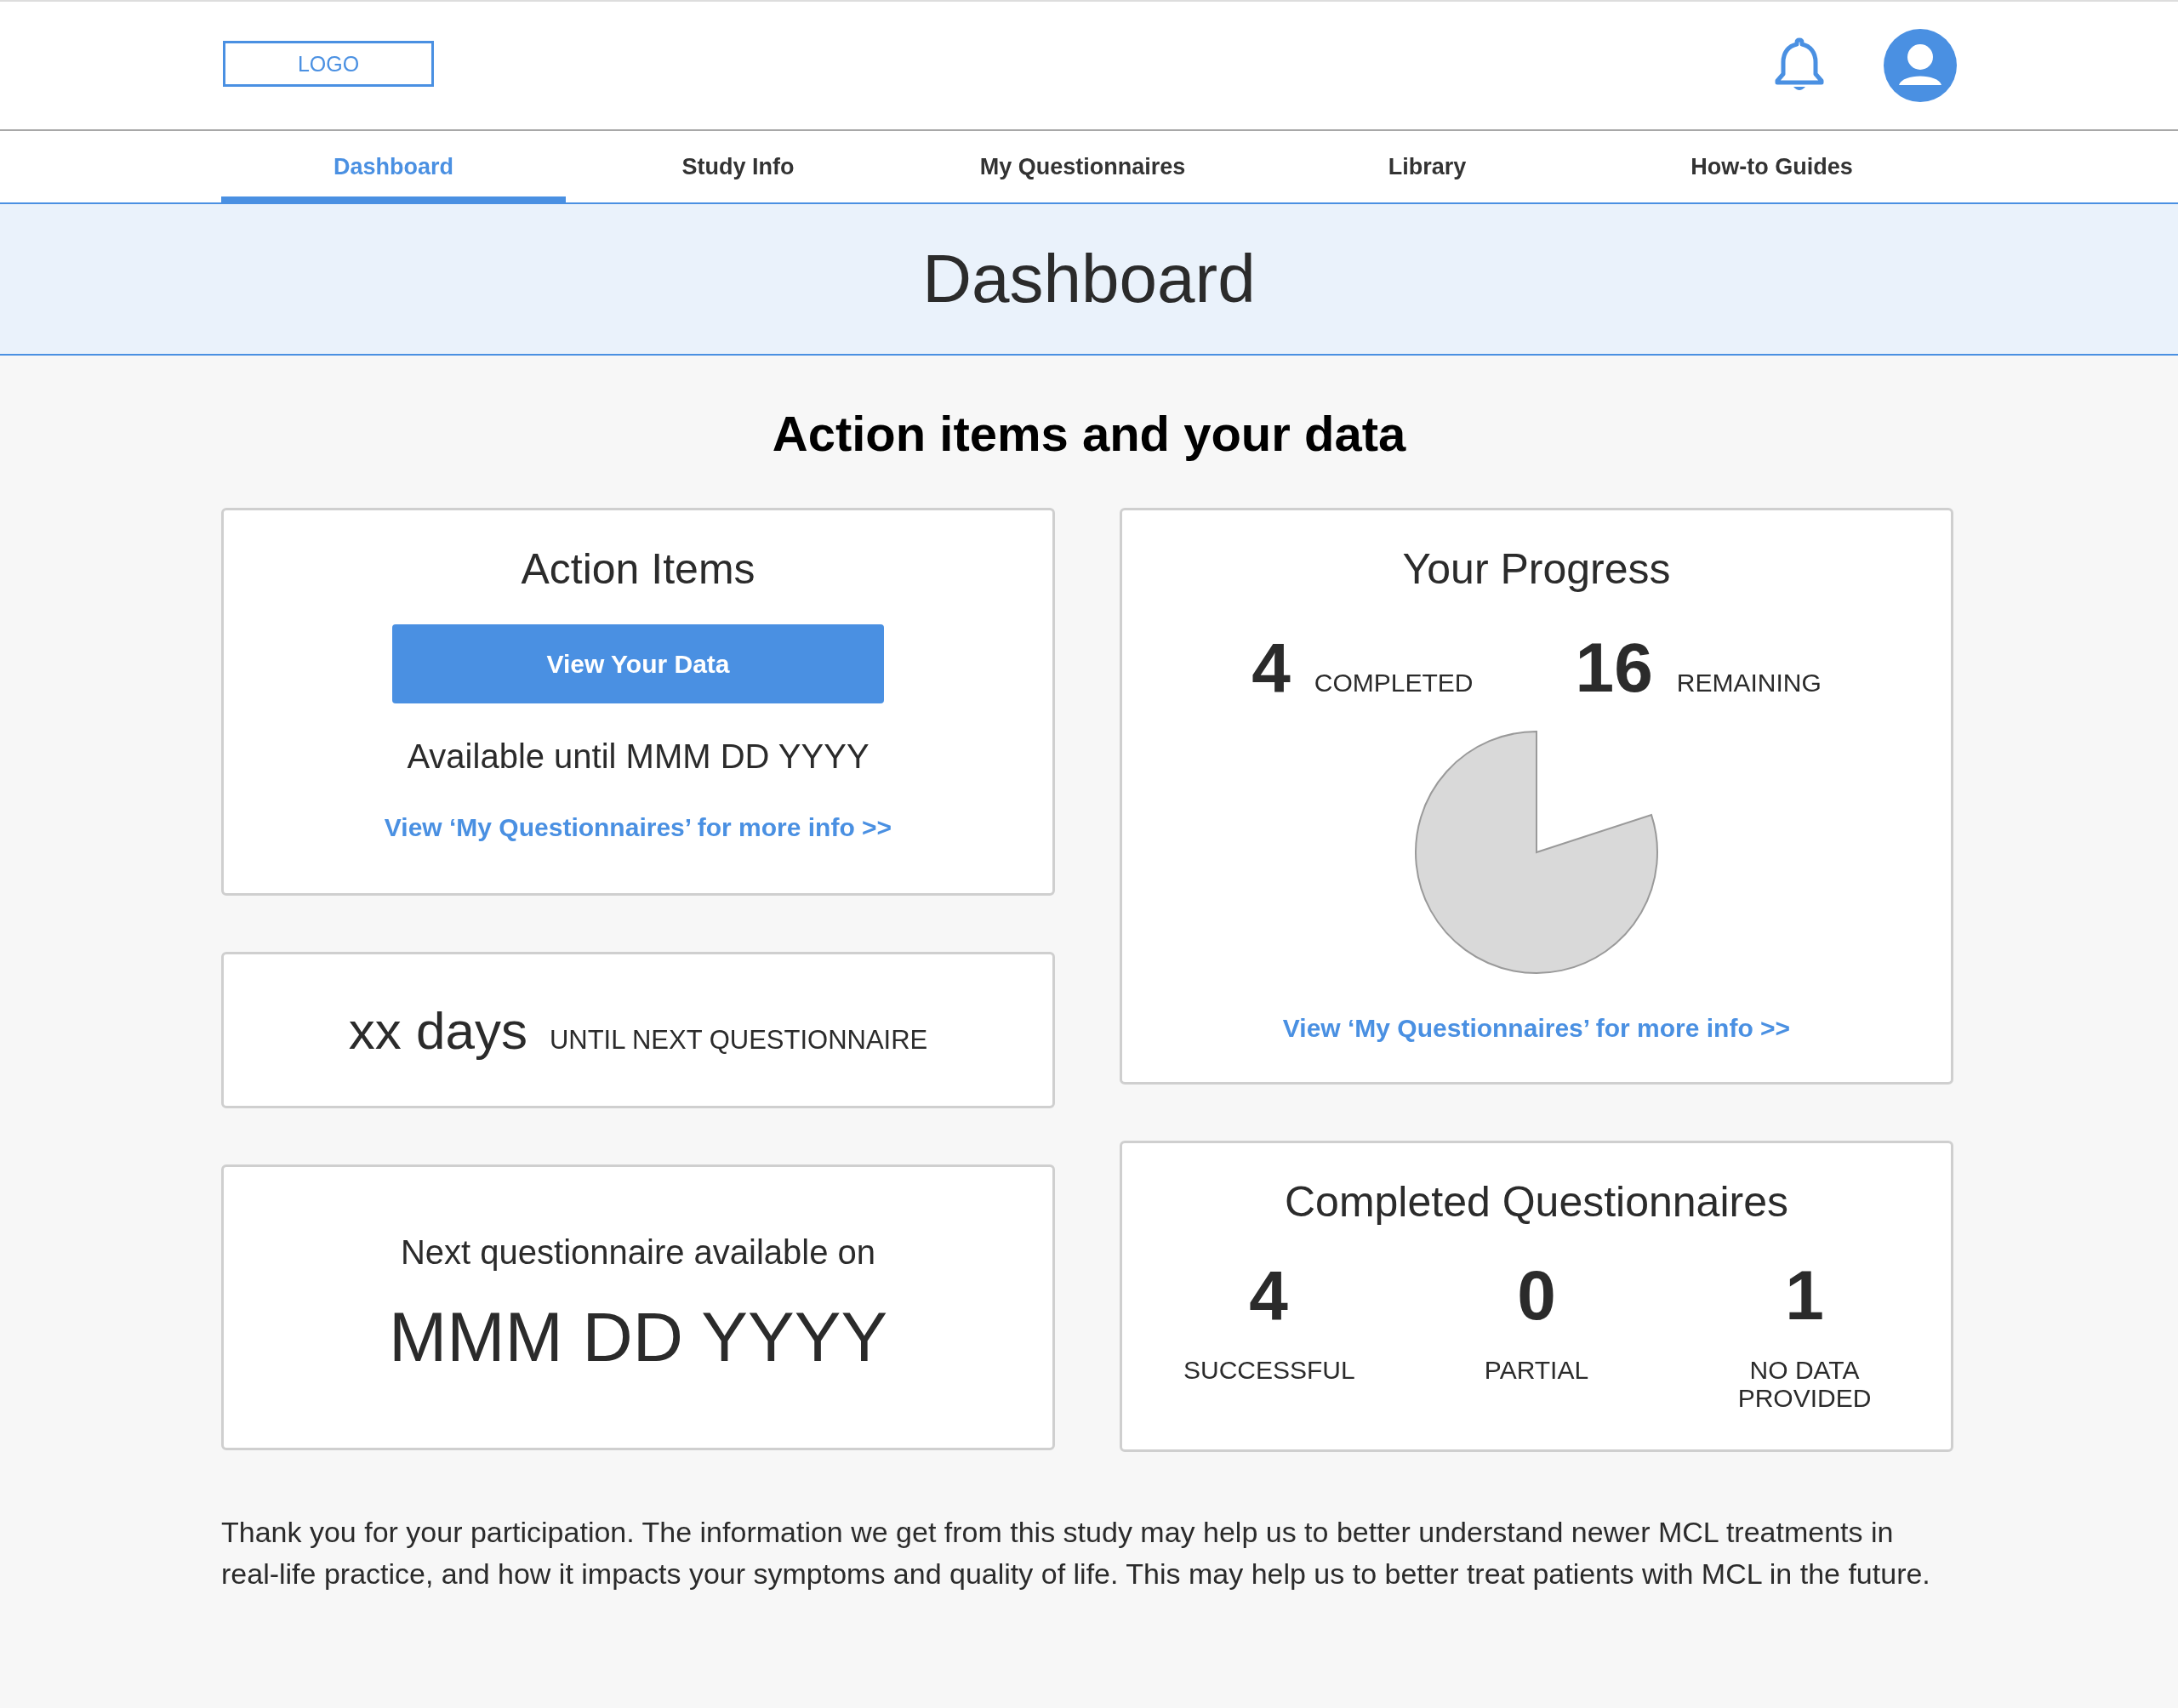  What do you see at coordinates (638, 569) in the screenshot?
I see `card-title: Action Items` at bounding box center [638, 569].